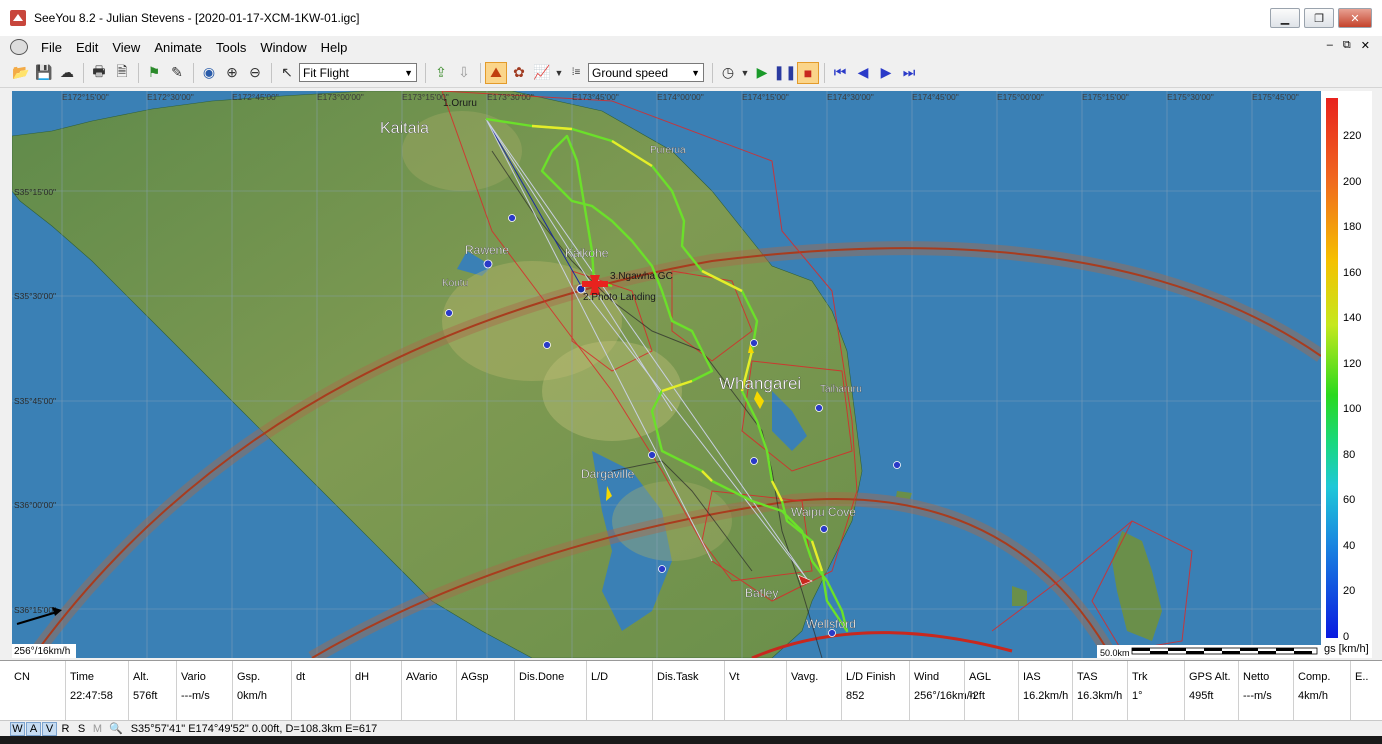 Image resolution: width=1382 pixels, height=744 pixels. I want to click on status-column: dH, so click(375, 691).